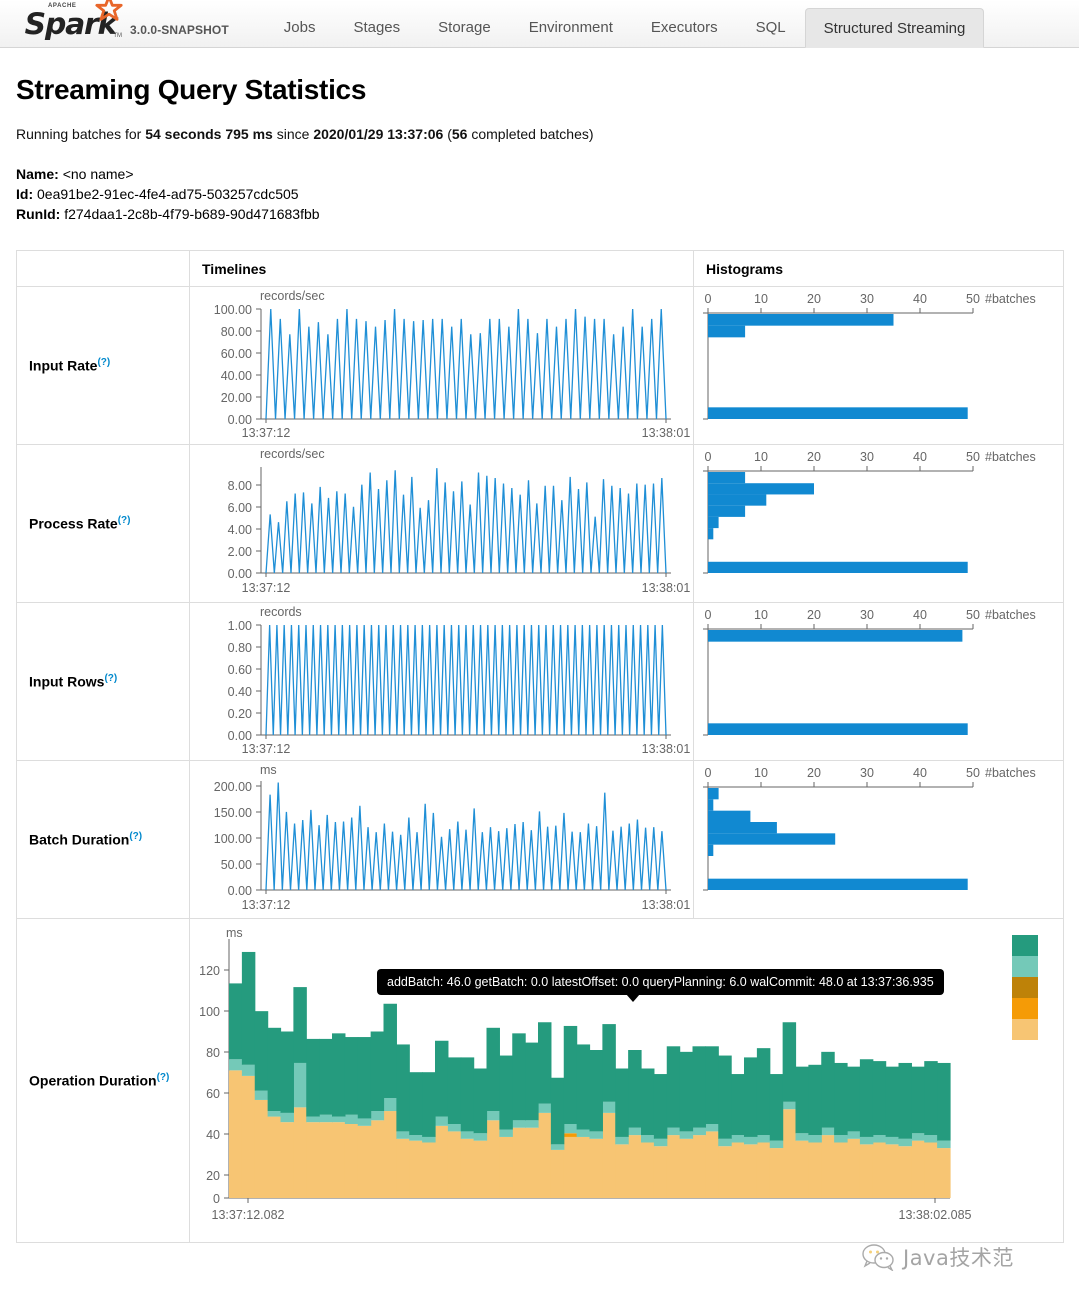  Describe the element at coordinates (539, 174) in the screenshot. I see `query-name-row: Name: <no name>` at that location.